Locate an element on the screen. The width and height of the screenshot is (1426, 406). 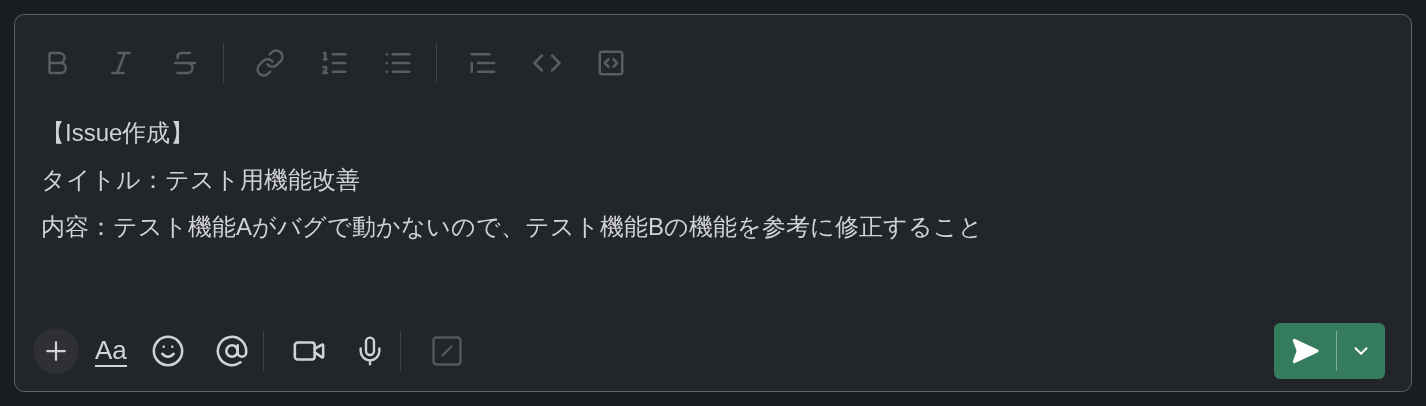
smiley-icon is located at coordinates (167, 351).